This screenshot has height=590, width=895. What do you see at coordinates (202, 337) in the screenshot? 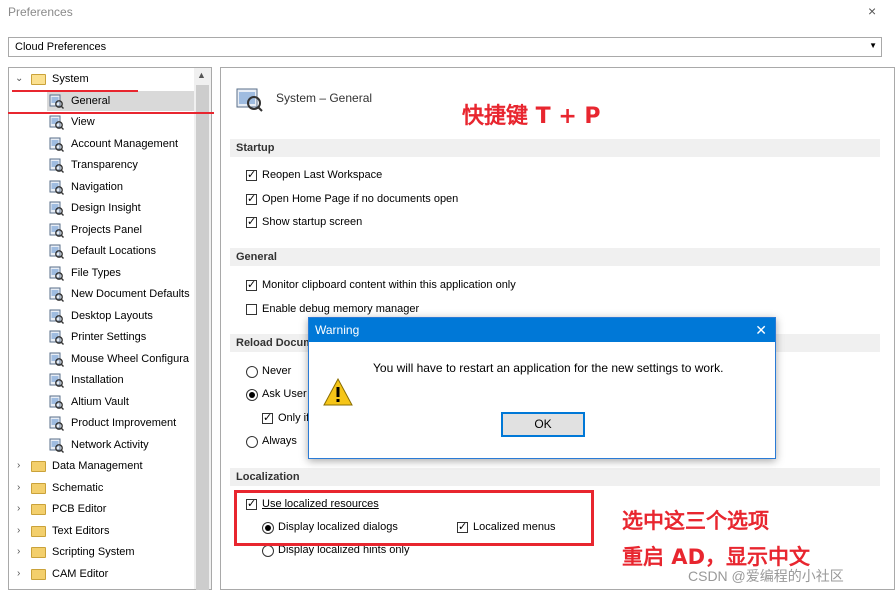
I see `tree-scrollbar-thumb` at bounding box center [202, 337].